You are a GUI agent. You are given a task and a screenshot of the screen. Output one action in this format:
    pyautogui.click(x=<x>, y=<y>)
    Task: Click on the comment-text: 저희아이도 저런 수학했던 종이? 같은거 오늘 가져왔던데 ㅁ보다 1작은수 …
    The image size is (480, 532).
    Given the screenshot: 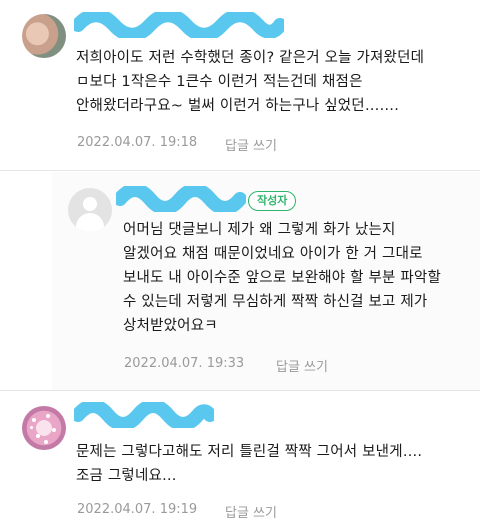 What is the action you would take?
    pyautogui.click(x=250, y=82)
    